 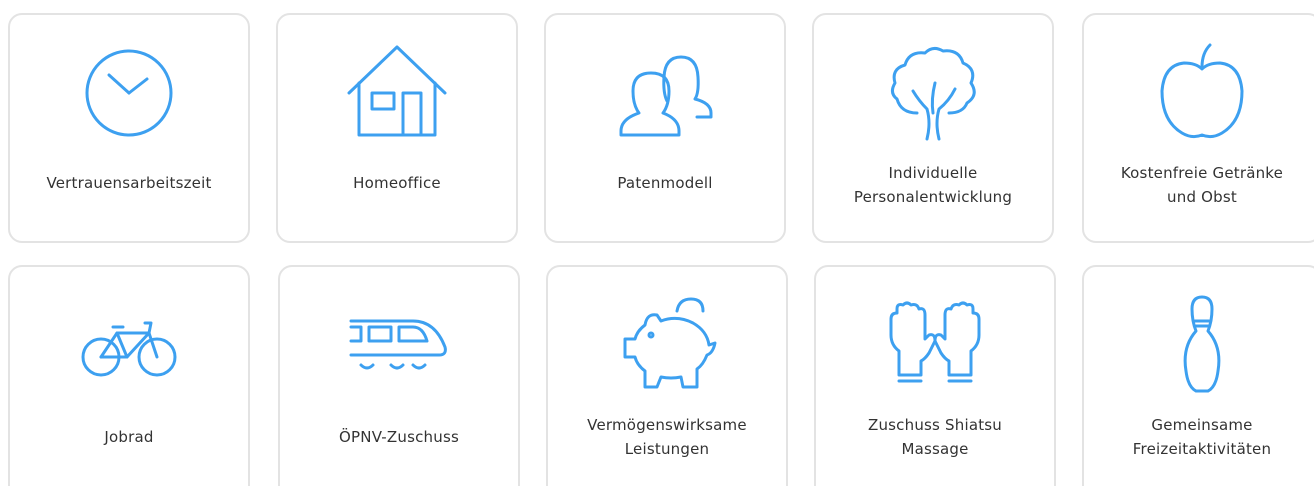 What do you see at coordinates (665, 183) in the screenshot?
I see `benefit-label: Patenmodell` at bounding box center [665, 183].